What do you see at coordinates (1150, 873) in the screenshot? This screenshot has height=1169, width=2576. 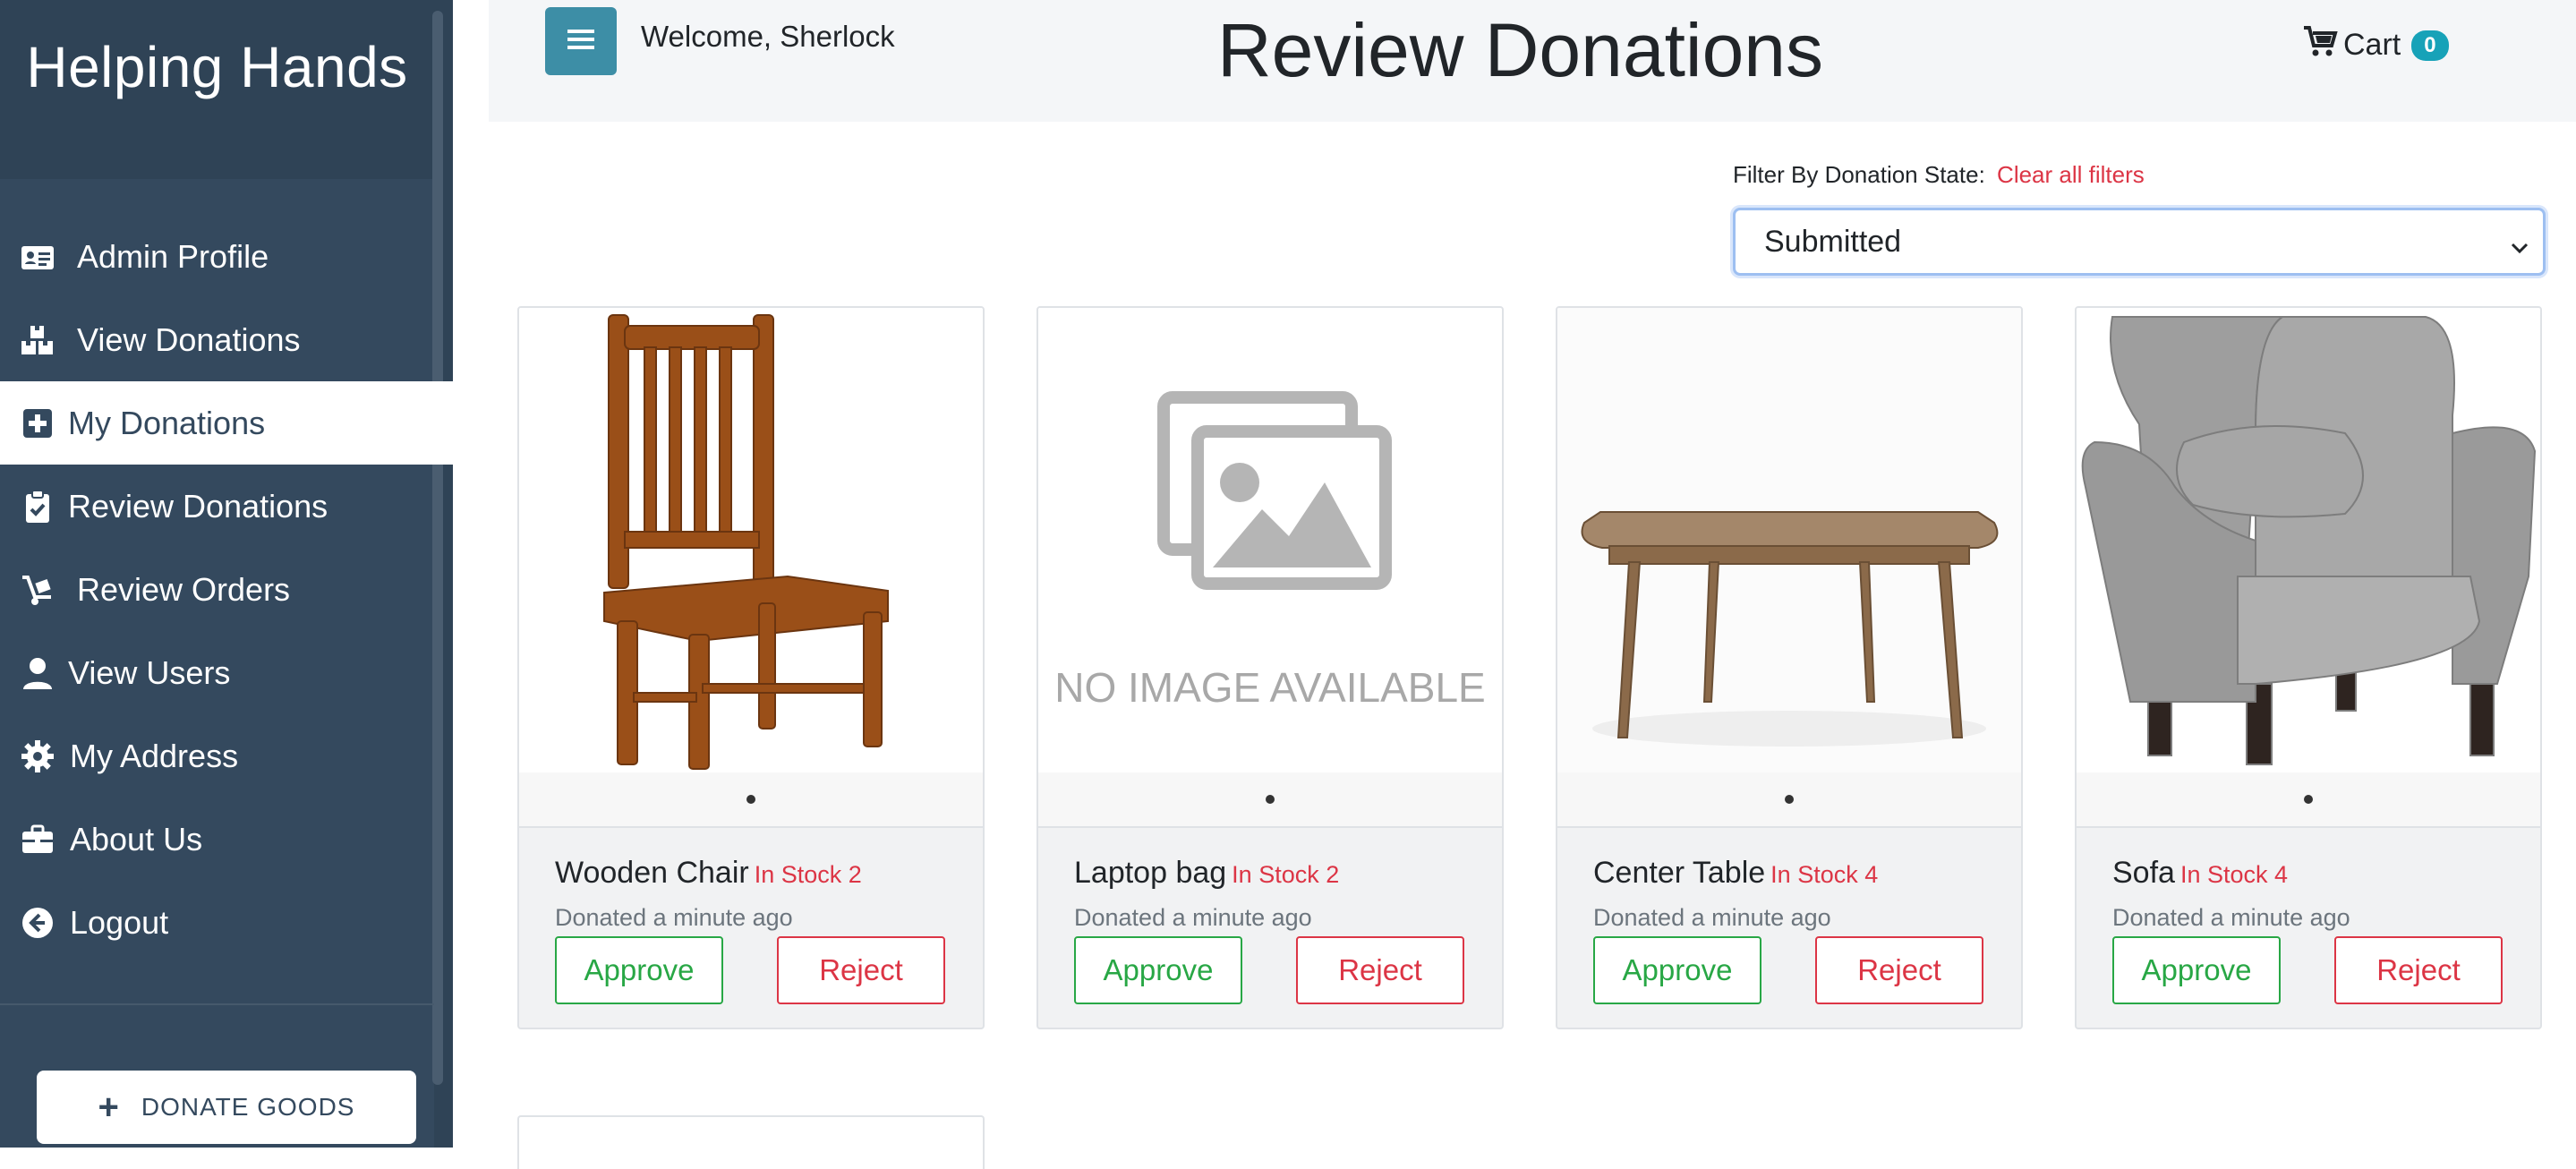 I see `donation-name: Laptop bag` at bounding box center [1150, 873].